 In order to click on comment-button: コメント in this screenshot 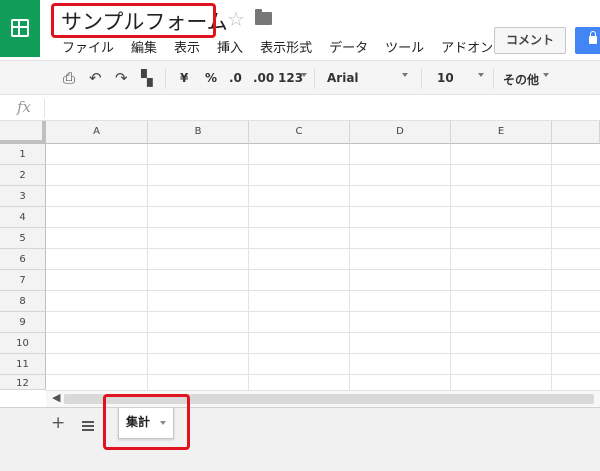, I will do `click(530, 40)`.